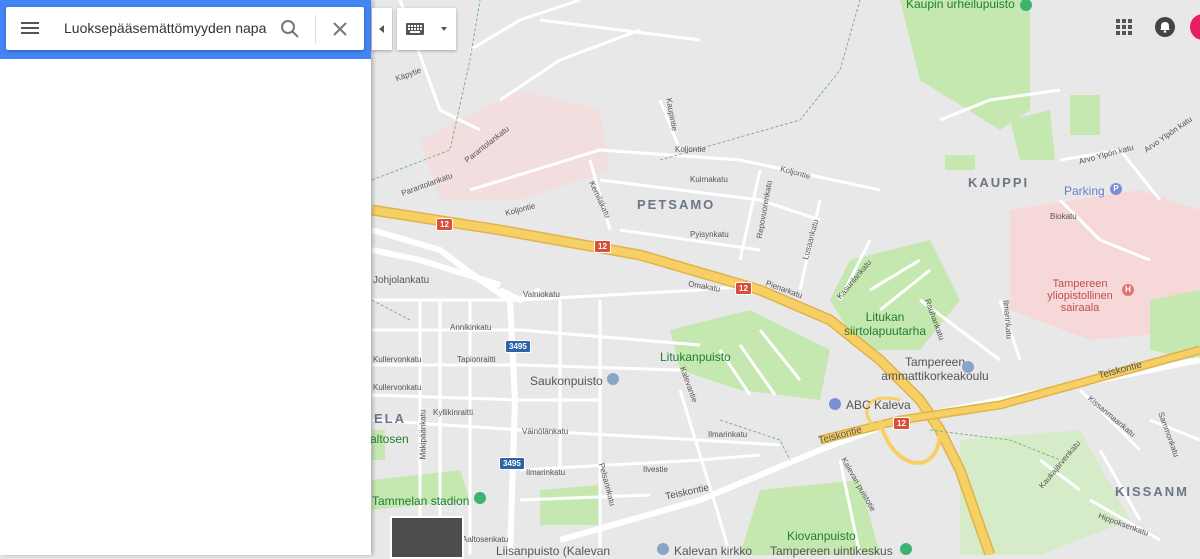 The height and width of the screenshot is (559, 1200). What do you see at coordinates (690, 149) in the screenshot?
I see `street-label: Koljontie` at bounding box center [690, 149].